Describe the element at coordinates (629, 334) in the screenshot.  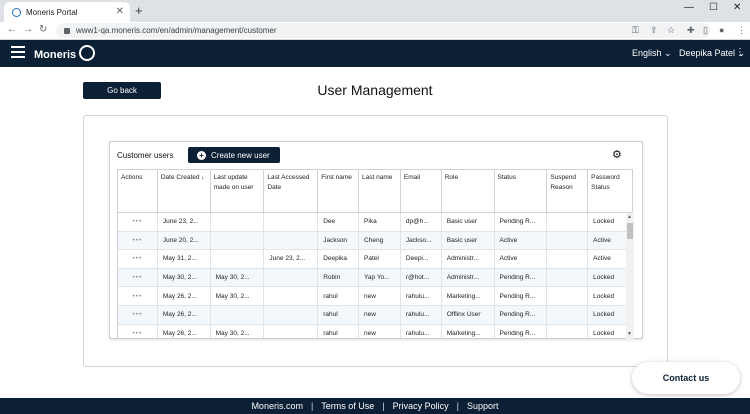
I see `scroll-down-icon: ▼` at that location.